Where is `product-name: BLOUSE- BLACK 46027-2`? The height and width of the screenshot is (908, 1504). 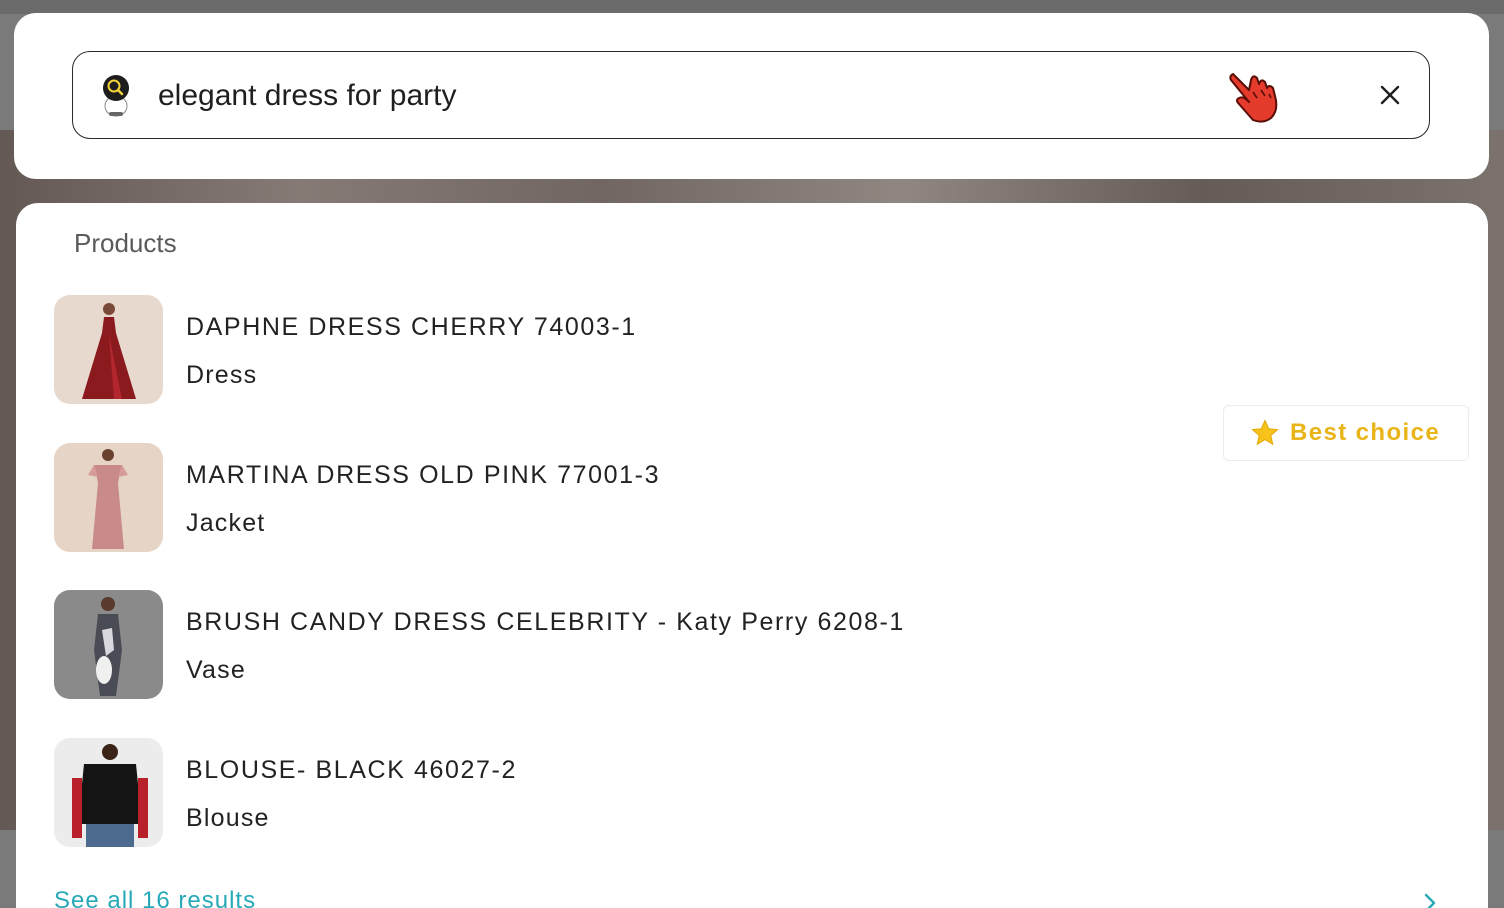
product-name: BLOUSE- BLACK 46027-2 is located at coordinates (351, 769).